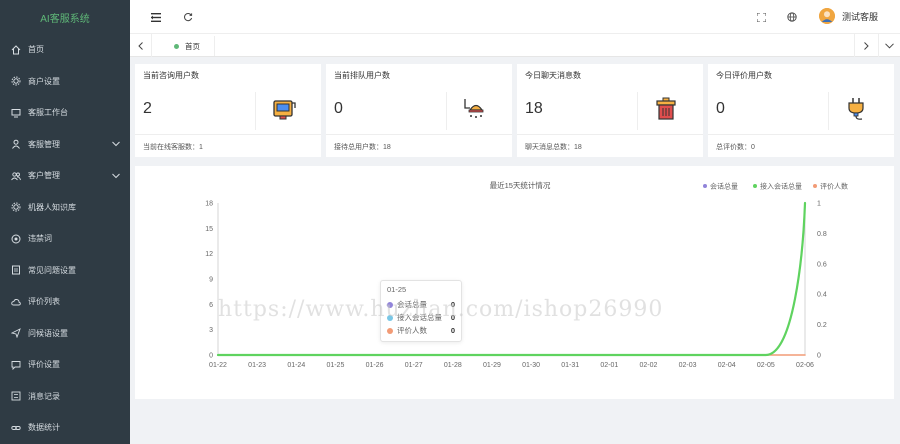  Describe the element at coordinates (889, 45) in the screenshot. I see `tab-dropdown-button` at that location.